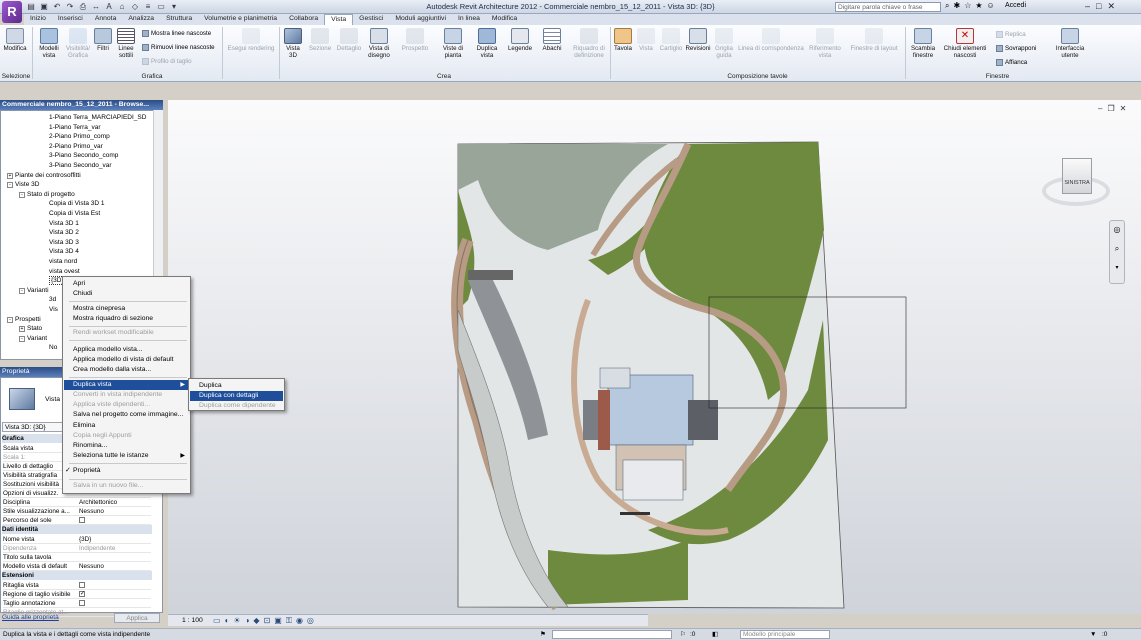  Describe the element at coordinates (77, 603) in the screenshot. I see `prop-annotation-crop: Taglio annotazione` at that location.